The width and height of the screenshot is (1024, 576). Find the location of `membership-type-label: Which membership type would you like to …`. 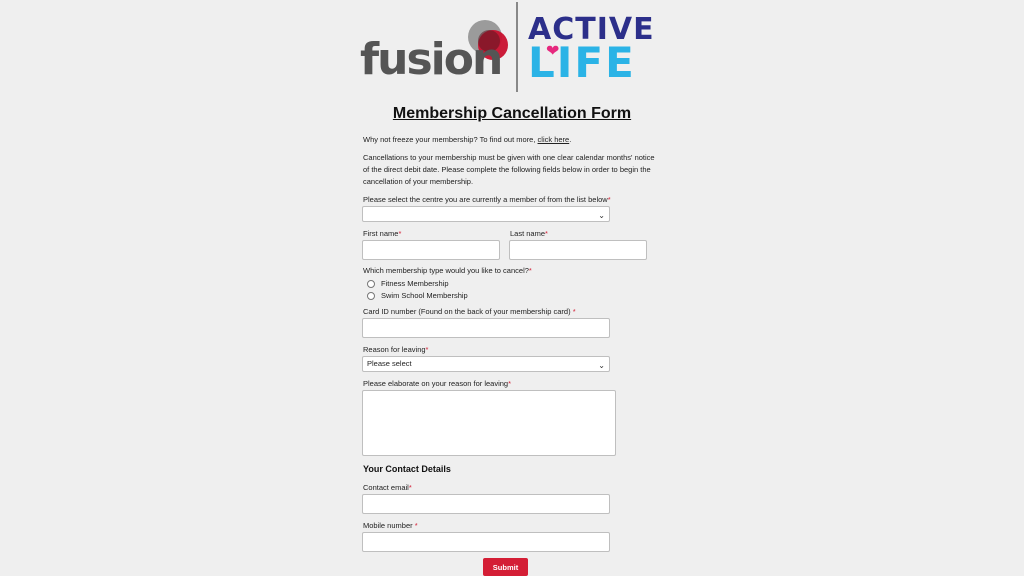

membership-type-label: Which membership type would you like to … is located at coordinates (447, 270).